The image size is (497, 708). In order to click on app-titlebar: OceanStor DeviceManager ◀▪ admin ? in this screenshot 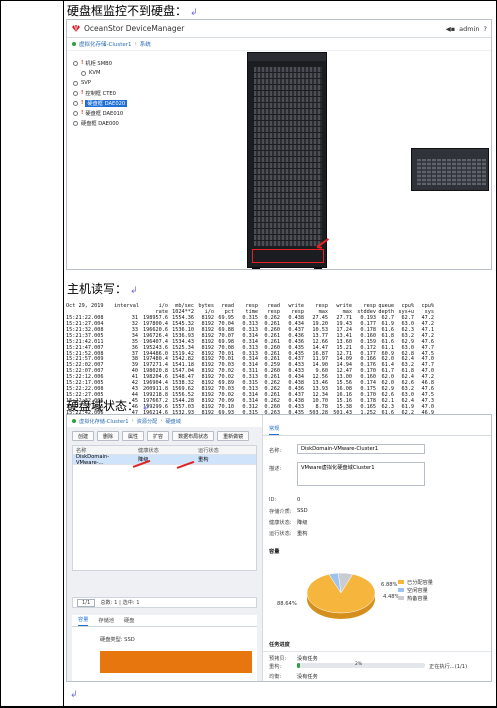, I will do `click(279, 29)`.